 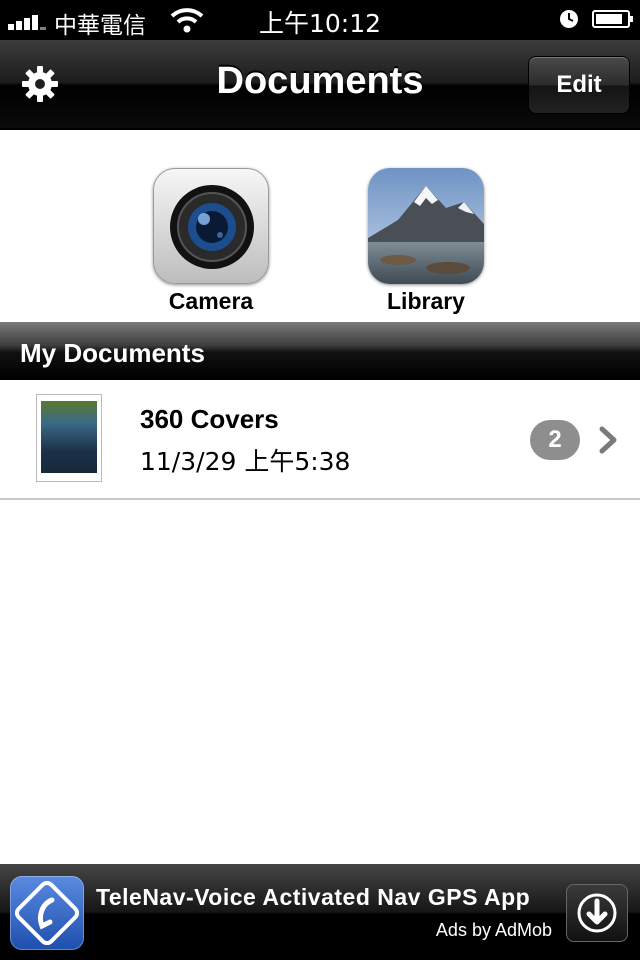 I want to click on alarm-clock-icon, so click(x=569, y=19).